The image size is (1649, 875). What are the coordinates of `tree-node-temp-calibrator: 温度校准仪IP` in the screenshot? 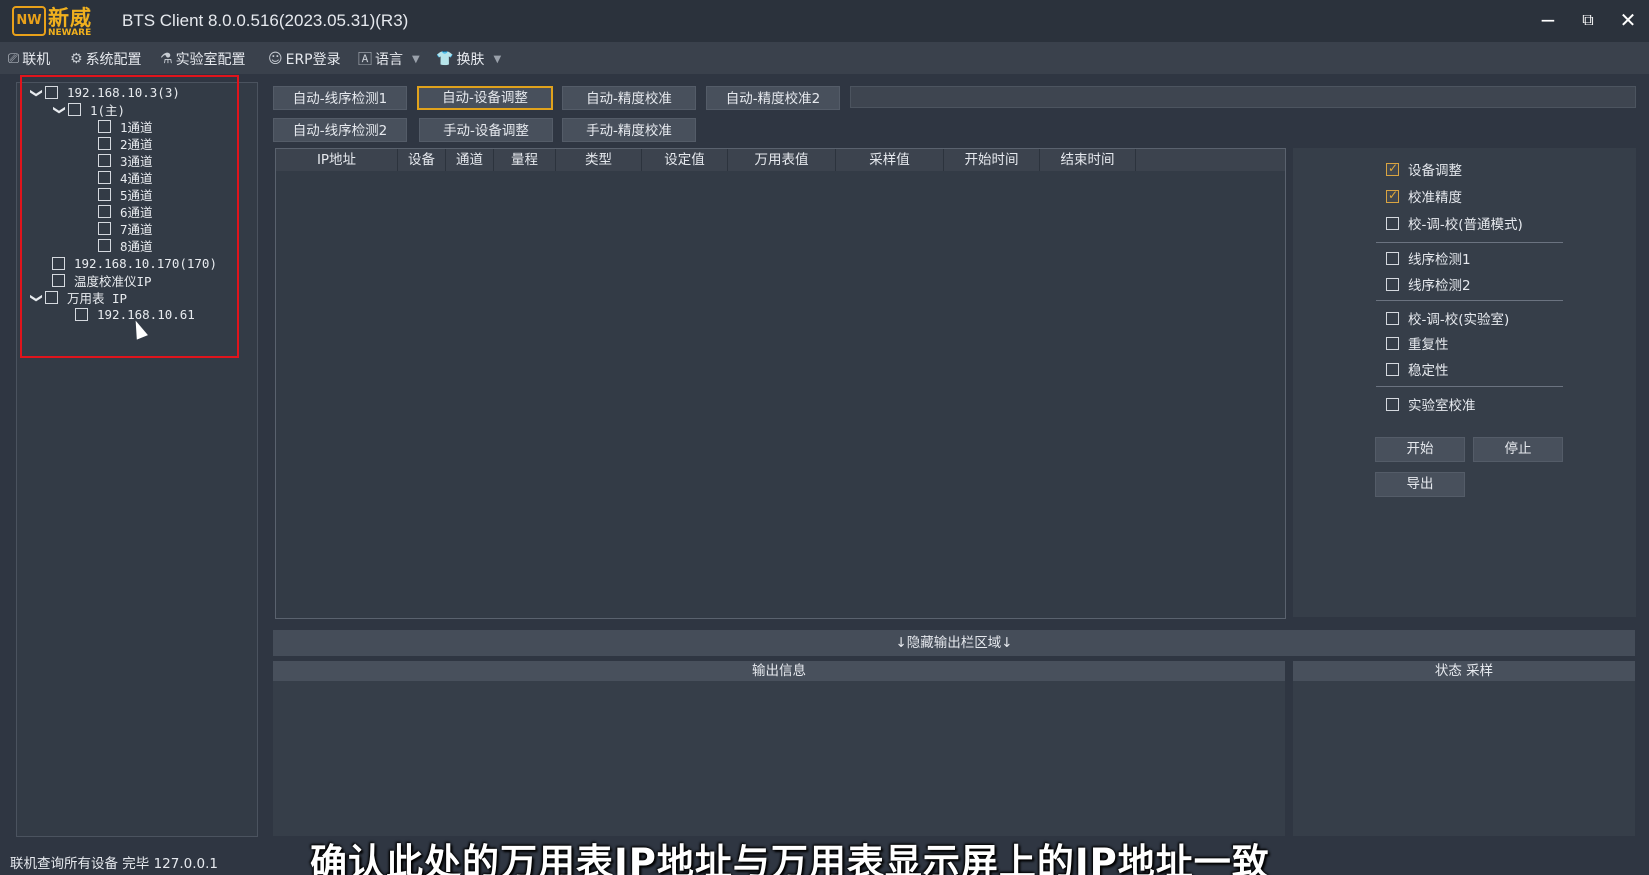 It's located at (102, 280).